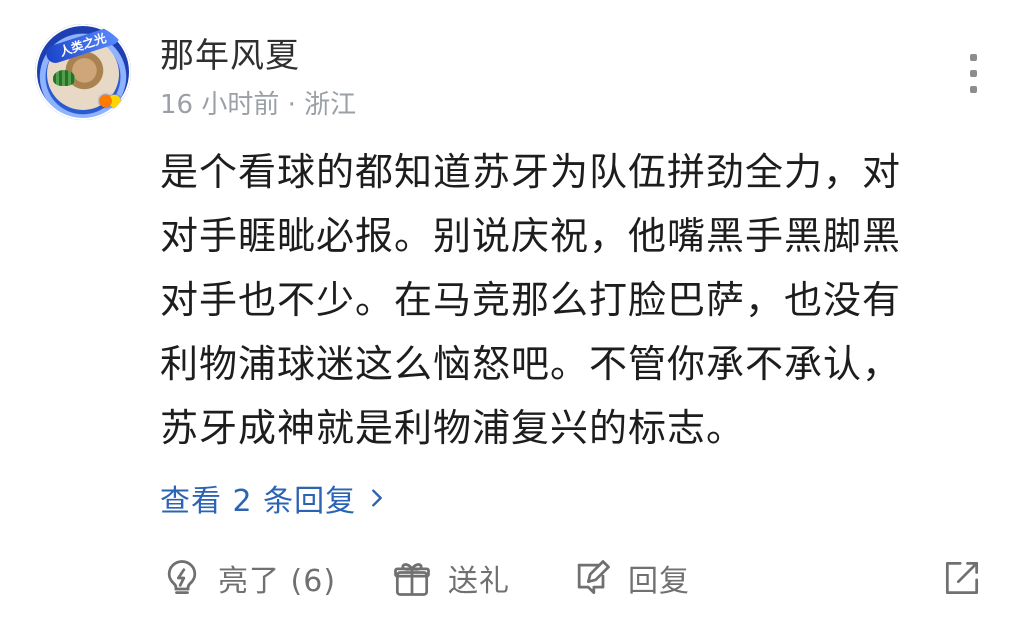 The height and width of the screenshot is (627, 1024). I want to click on comment-line: 对手也不少。在马竞那么打脸巴萨，也没有, so click(531, 300).